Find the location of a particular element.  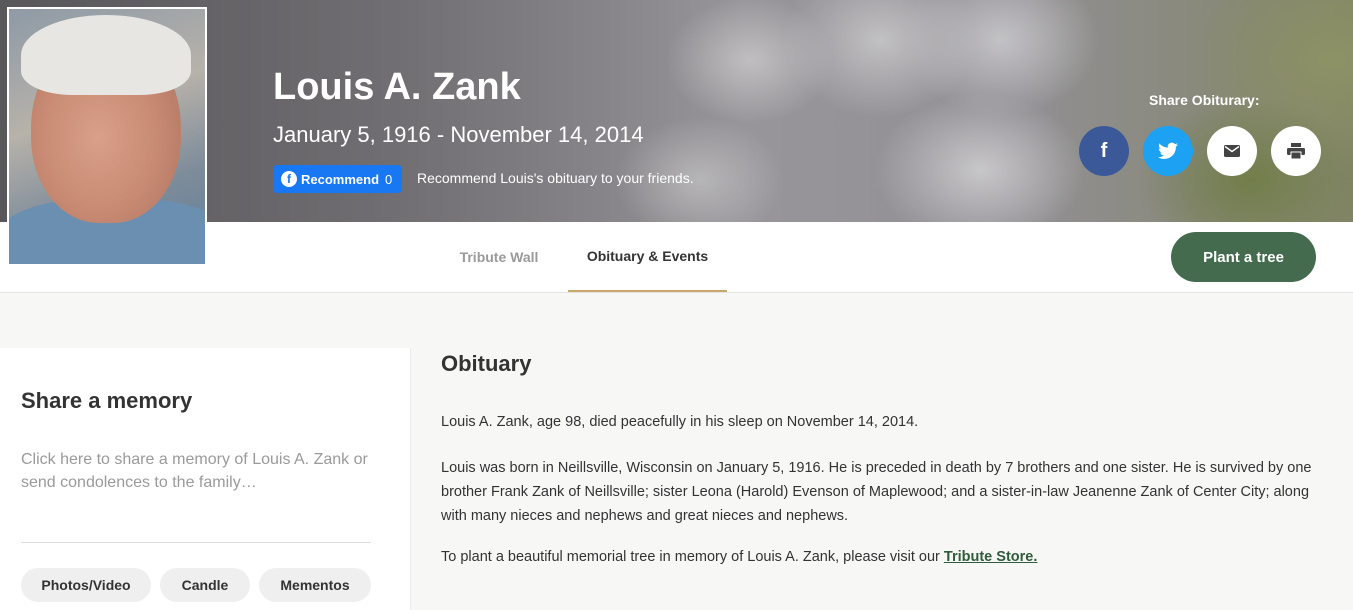

deceased-name: Louis A. Zank is located at coordinates (397, 87).